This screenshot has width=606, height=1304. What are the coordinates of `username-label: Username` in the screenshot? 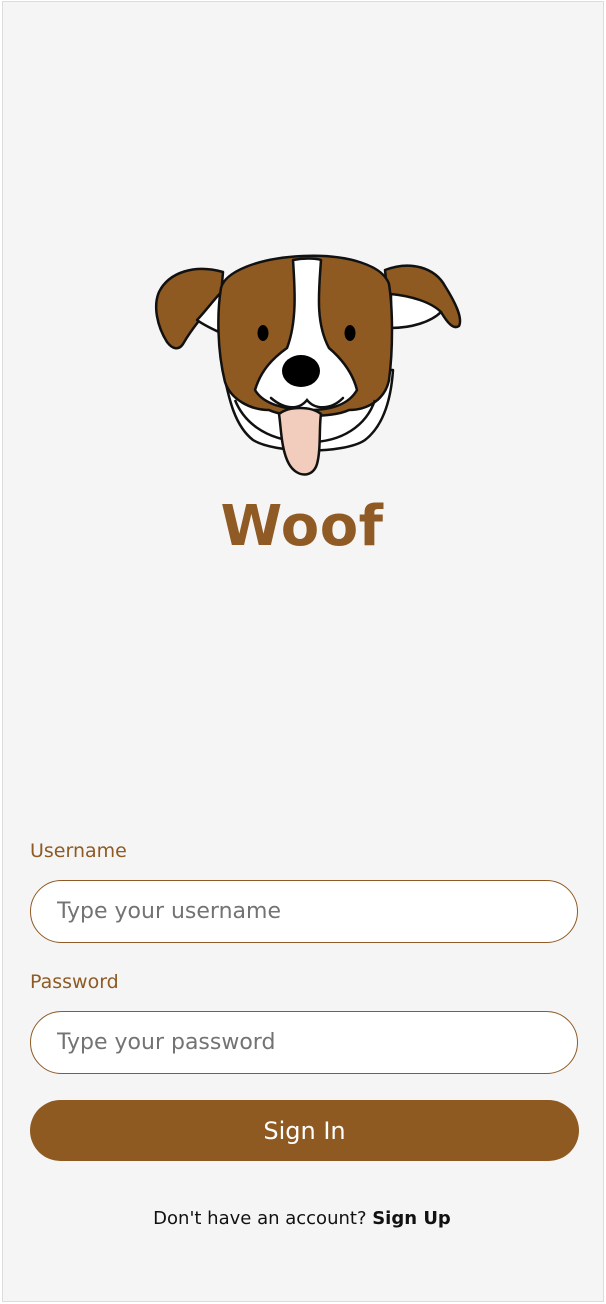 It's located at (78, 851).